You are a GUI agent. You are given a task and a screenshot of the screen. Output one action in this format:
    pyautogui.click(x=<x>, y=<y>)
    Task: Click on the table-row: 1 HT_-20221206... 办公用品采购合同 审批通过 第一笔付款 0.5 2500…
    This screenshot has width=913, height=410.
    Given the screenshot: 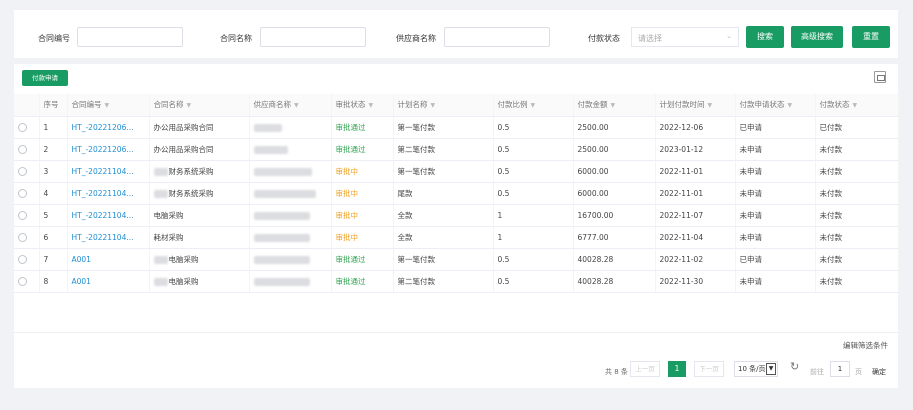 What is the action you would take?
    pyautogui.click(x=456, y=127)
    